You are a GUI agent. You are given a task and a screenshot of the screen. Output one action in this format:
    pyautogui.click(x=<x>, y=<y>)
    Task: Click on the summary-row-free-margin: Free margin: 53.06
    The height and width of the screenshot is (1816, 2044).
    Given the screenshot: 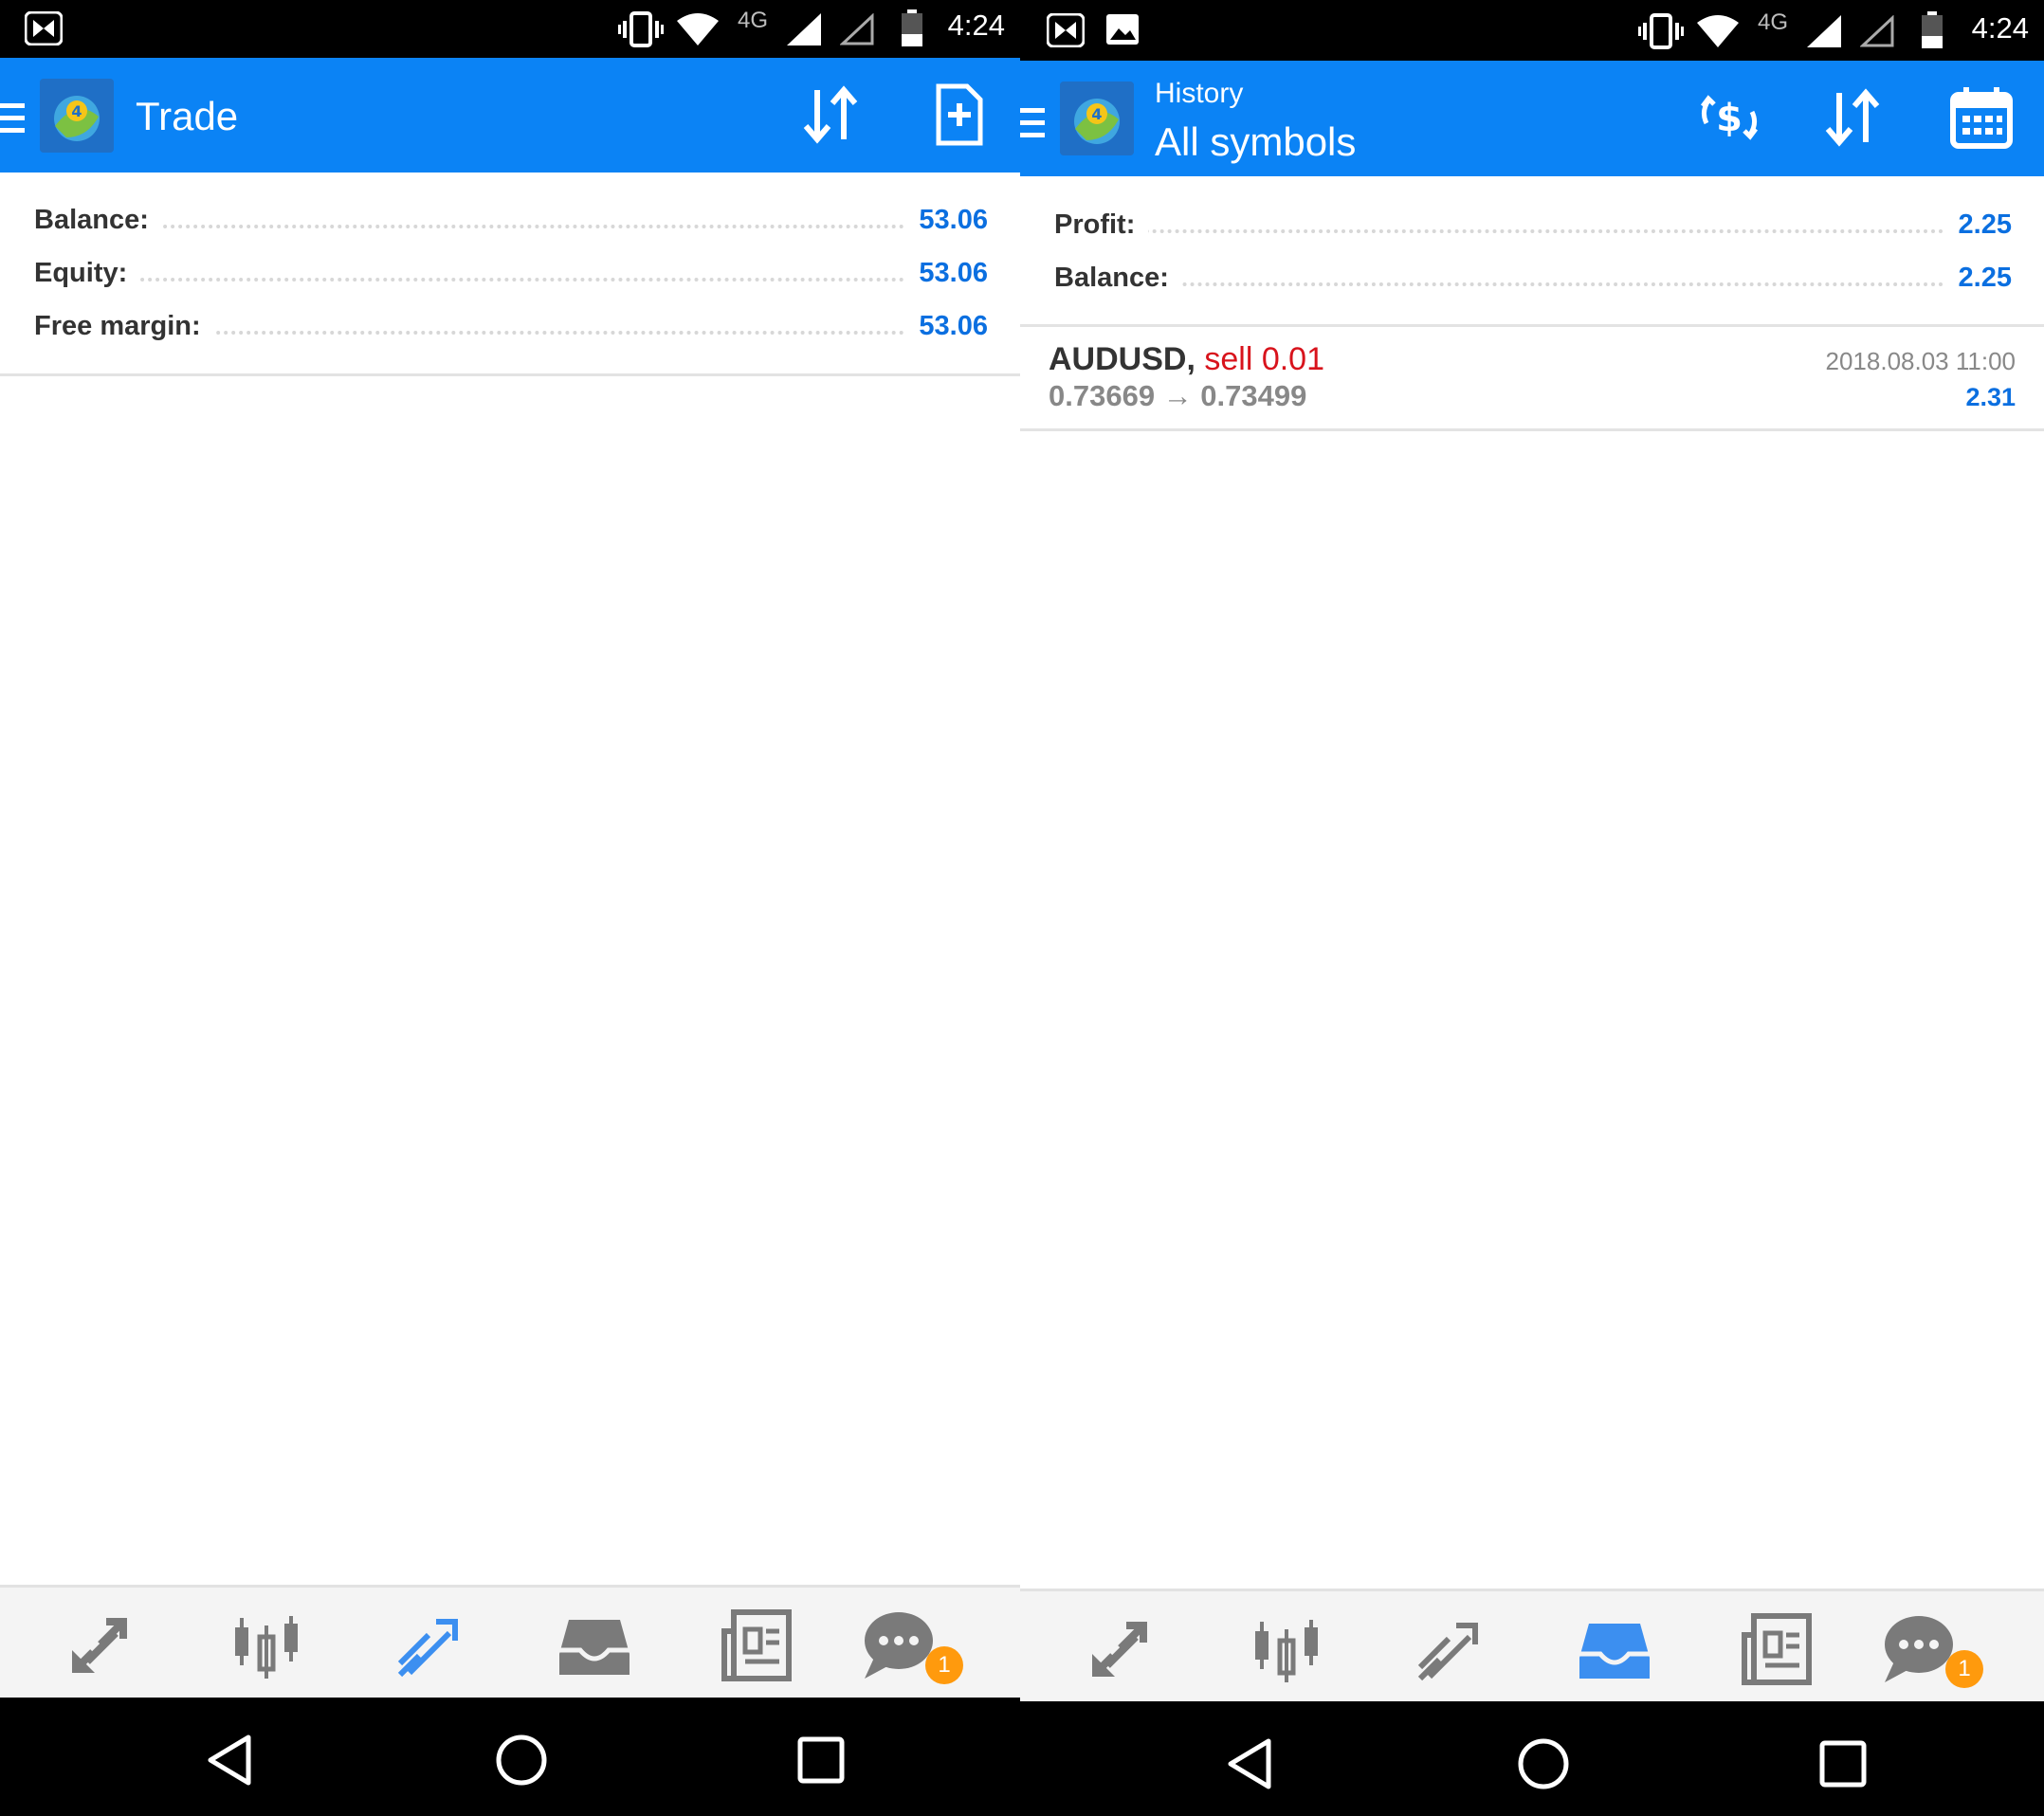 What is the action you would take?
    pyautogui.click(x=511, y=325)
    